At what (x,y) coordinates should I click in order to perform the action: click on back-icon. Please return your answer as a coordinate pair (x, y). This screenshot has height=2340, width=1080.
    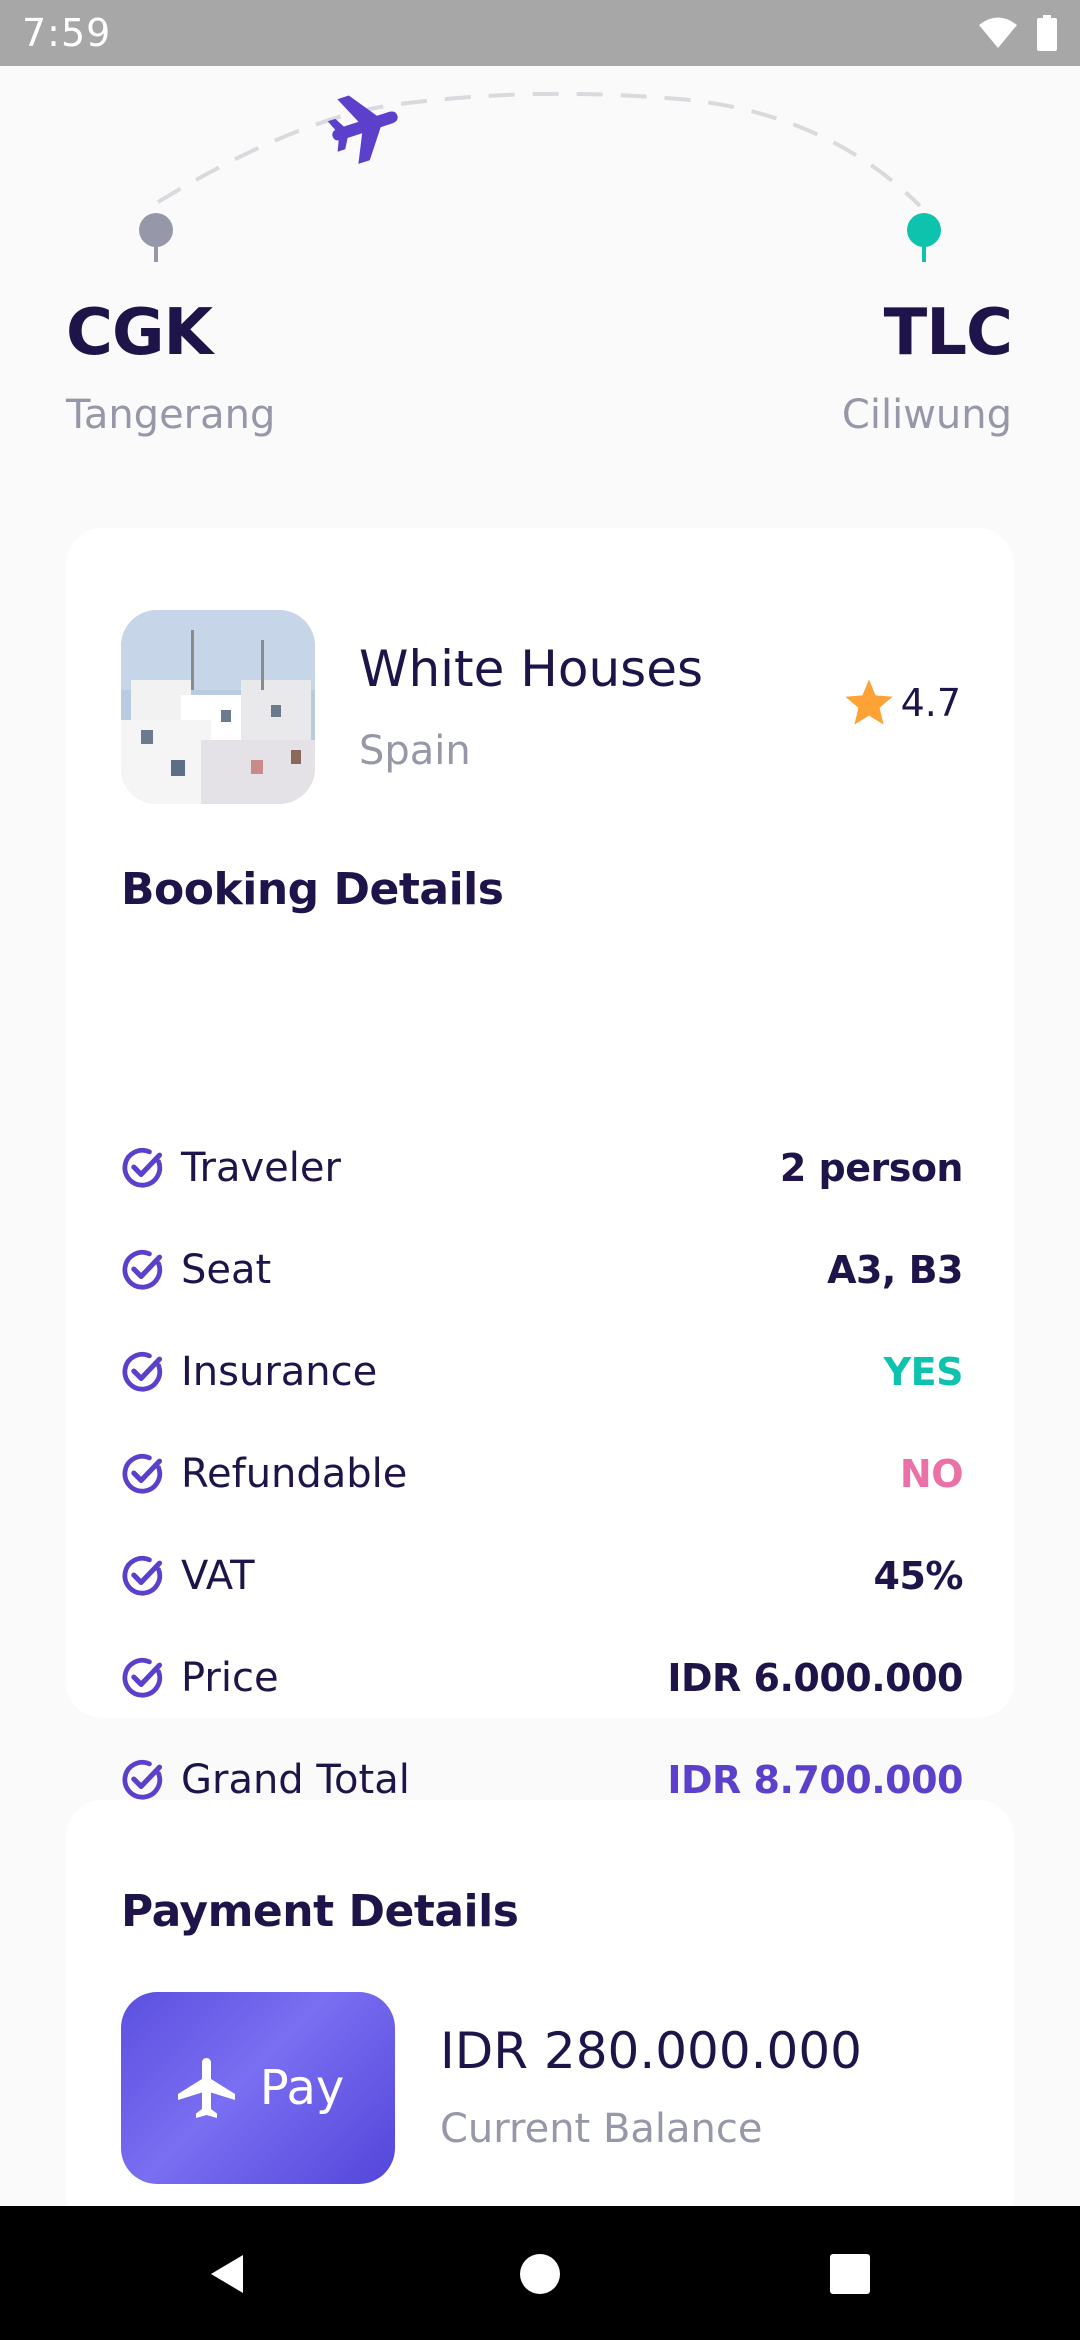
    Looking at the image, I should click on (227, 2274).